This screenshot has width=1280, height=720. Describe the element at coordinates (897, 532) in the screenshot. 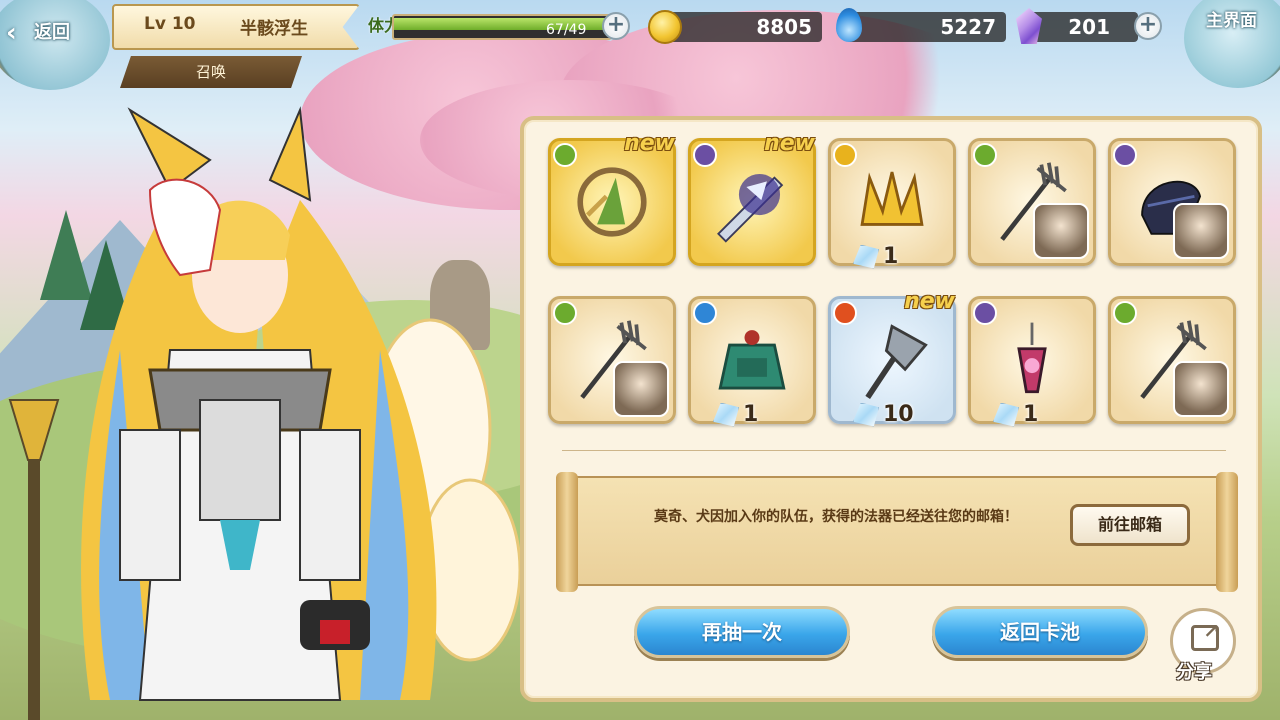

I see `notice-scroll: 莫奇、犬因加入你的队伍，获得的法器已经送往您的邮箱！ 前往邮箱` at that location.